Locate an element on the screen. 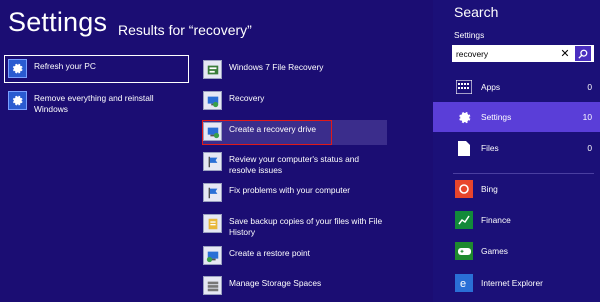 The width and height of the screenshot is (600, 302). result-refresh-pc: Refresh your PC is located at coordinates (96, 69).